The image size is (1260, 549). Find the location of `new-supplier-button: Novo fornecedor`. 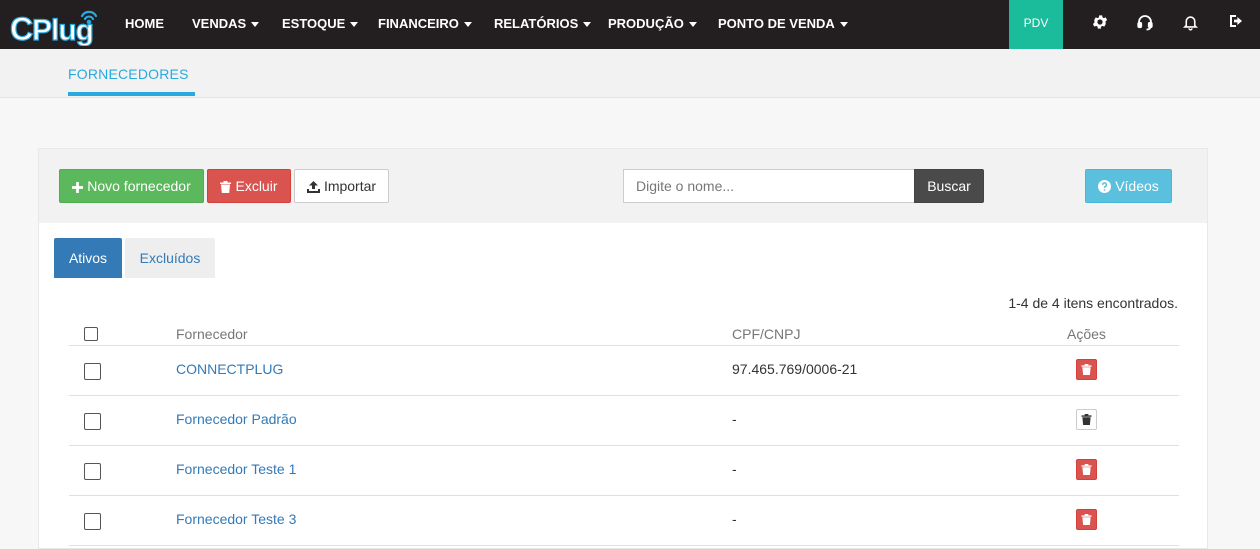

new-supplier-button: Novo fornecedor is located at coordinates (131, 186).